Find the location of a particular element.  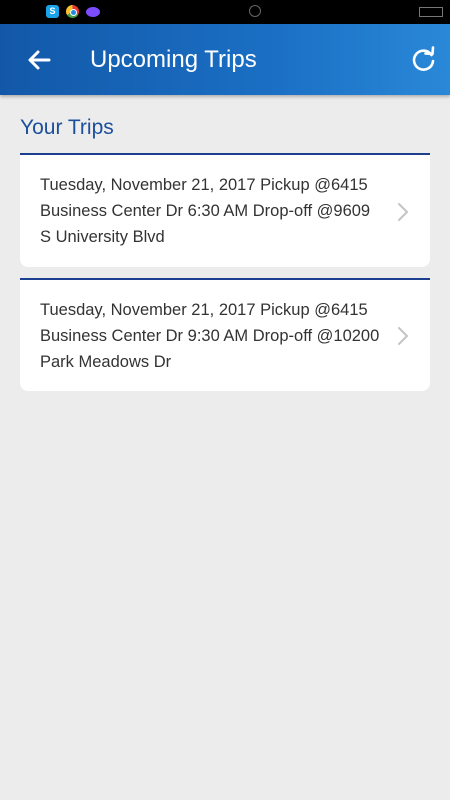

refresh-icon is located at coordinates (423, 58).